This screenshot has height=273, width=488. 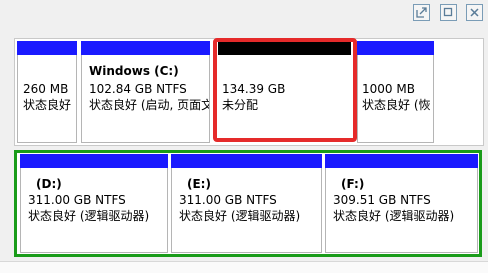 What do you see at coordinates (448, 12) in the screenshot?
I see `restore-icon` at bounding box center [448, 12].